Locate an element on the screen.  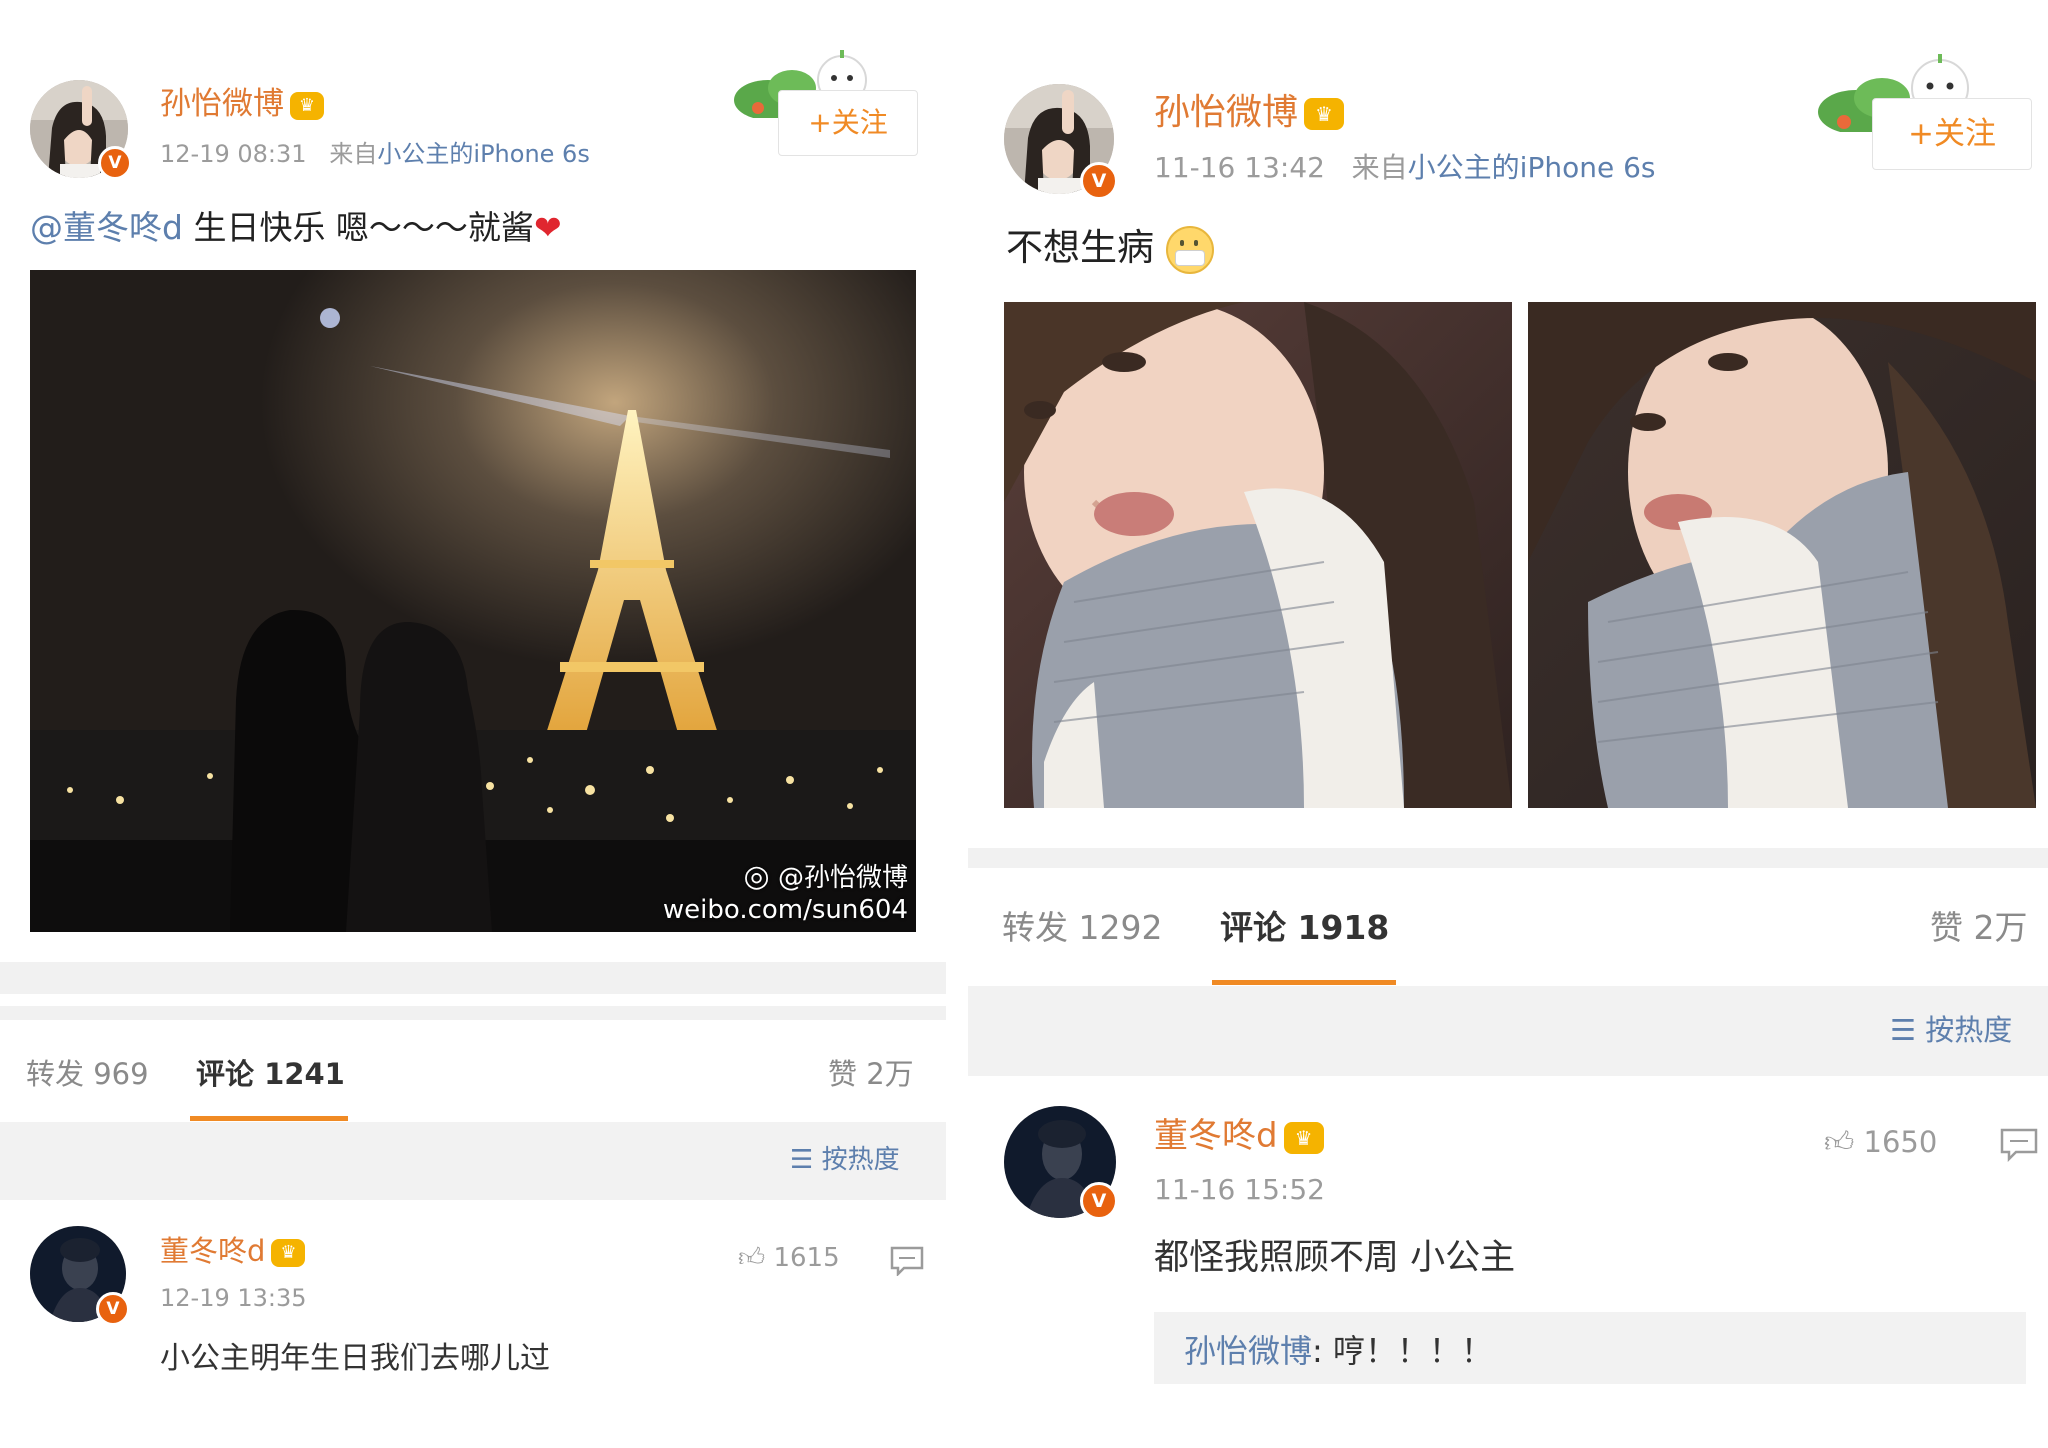
post-meta: 12-19 08:31 来自小公主的iPhone 6s is located at coordinates (375, 154).